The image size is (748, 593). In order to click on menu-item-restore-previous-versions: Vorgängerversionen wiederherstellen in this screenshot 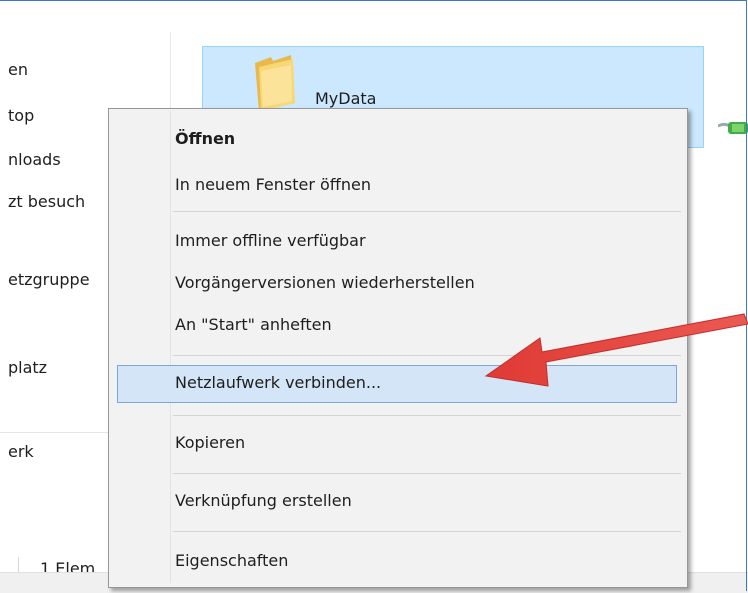, I will do `click(325, 282)`.